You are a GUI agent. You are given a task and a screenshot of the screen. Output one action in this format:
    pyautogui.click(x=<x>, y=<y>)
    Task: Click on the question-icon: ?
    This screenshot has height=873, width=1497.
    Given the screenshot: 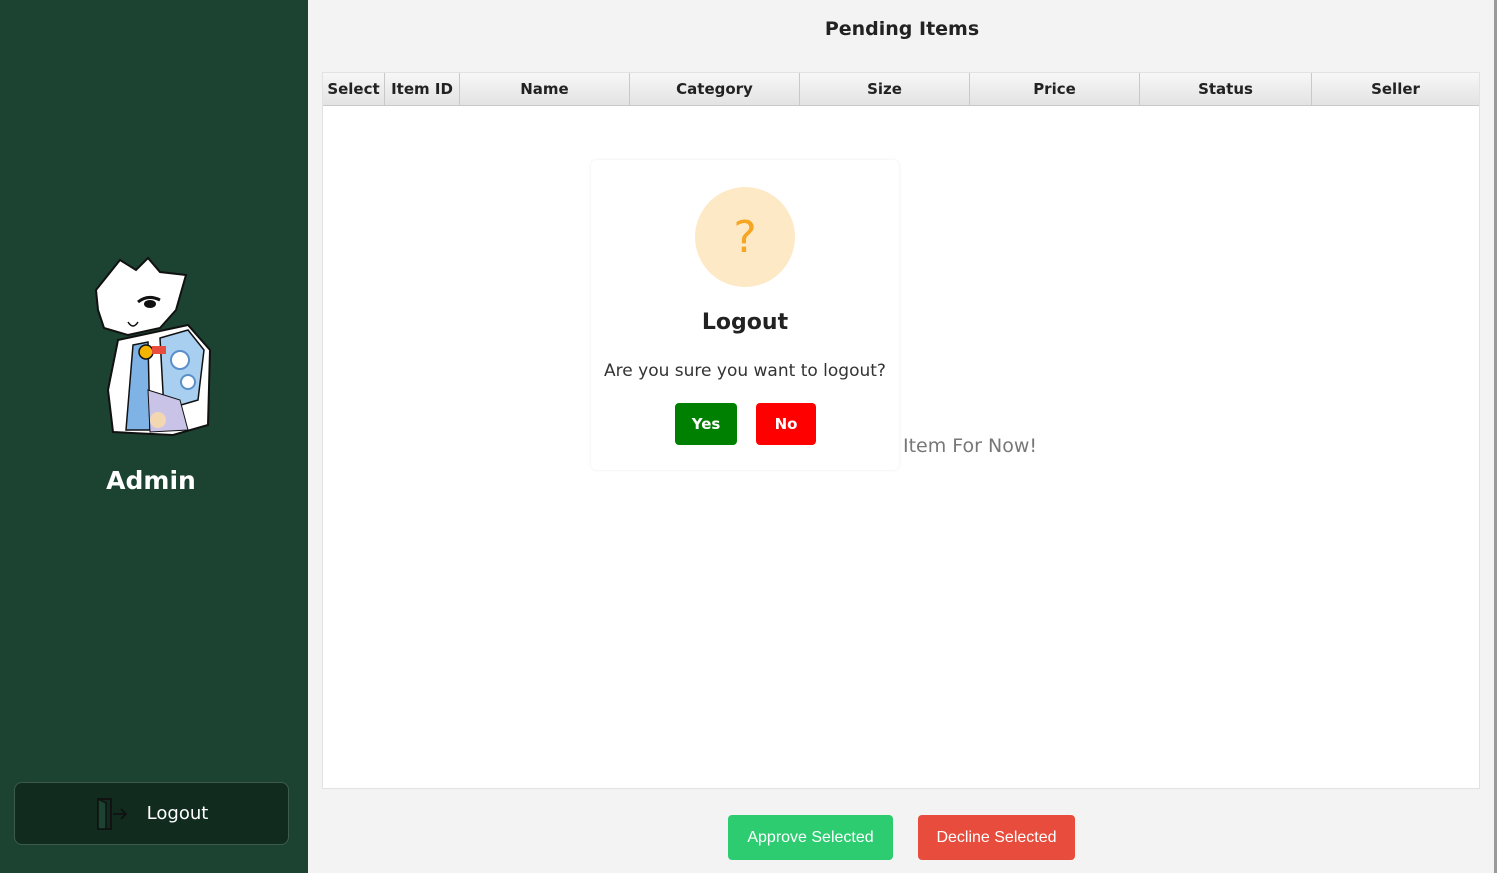 What is the action you would take?
    pyautogui.click(x=745, y=237)
    